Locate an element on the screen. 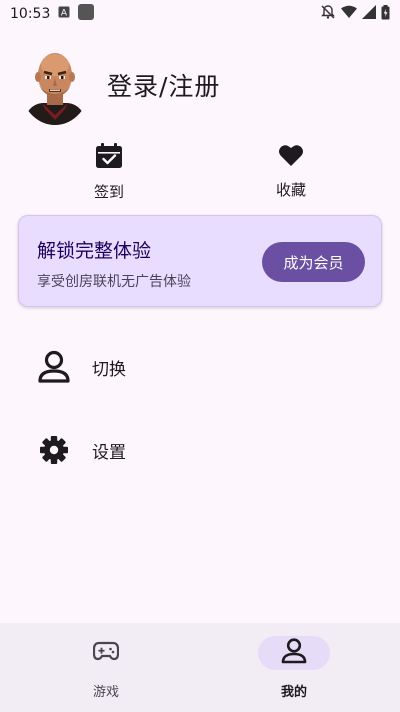 This screenshot has width=400, height=712. check-in-button: 签到 is located at coordinates (109, 172).